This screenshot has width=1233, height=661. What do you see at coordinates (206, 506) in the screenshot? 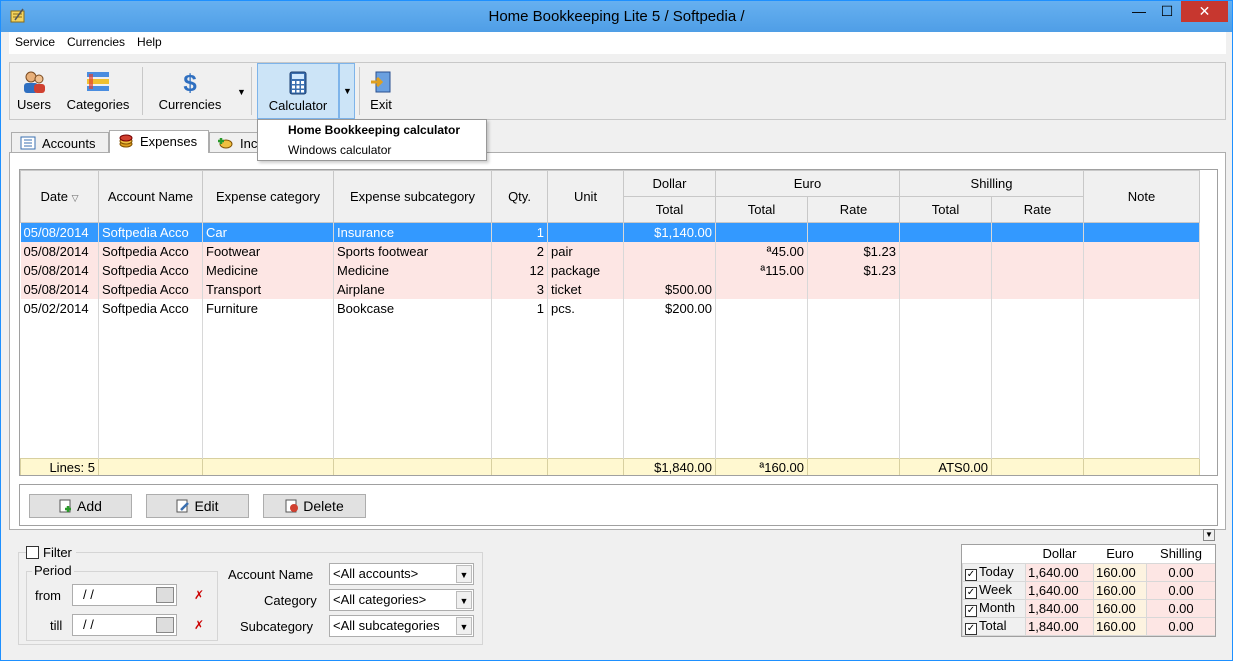
I see `edit-label: Edit` at bounding box center [206, 506].